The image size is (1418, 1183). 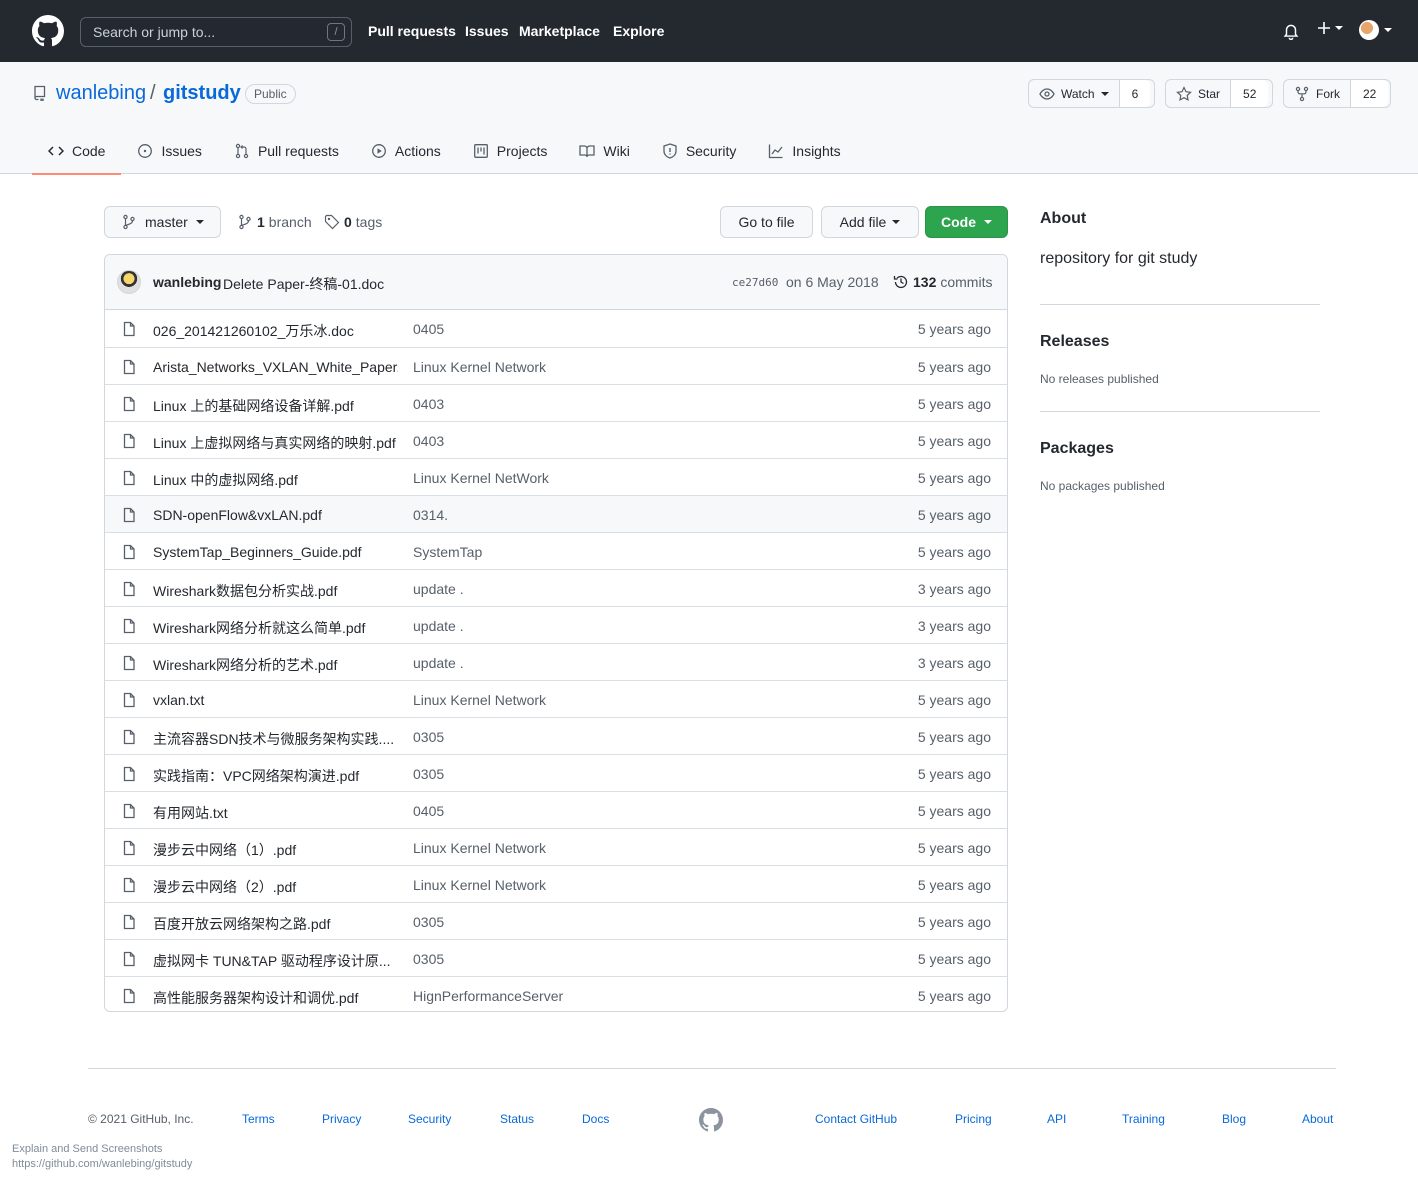 I want to click on tab-issues: Issues, so click(x=169, y=151).